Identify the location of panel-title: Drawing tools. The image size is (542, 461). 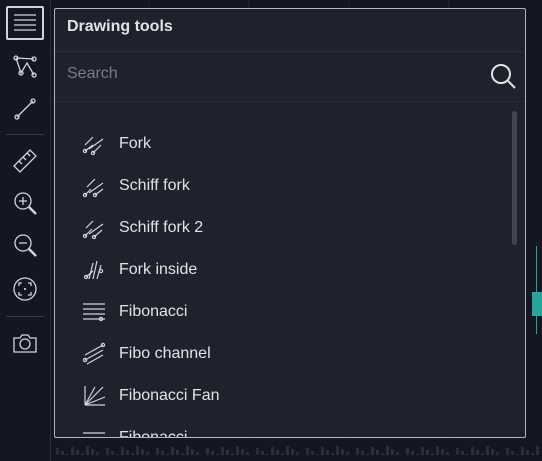
(120, 26).